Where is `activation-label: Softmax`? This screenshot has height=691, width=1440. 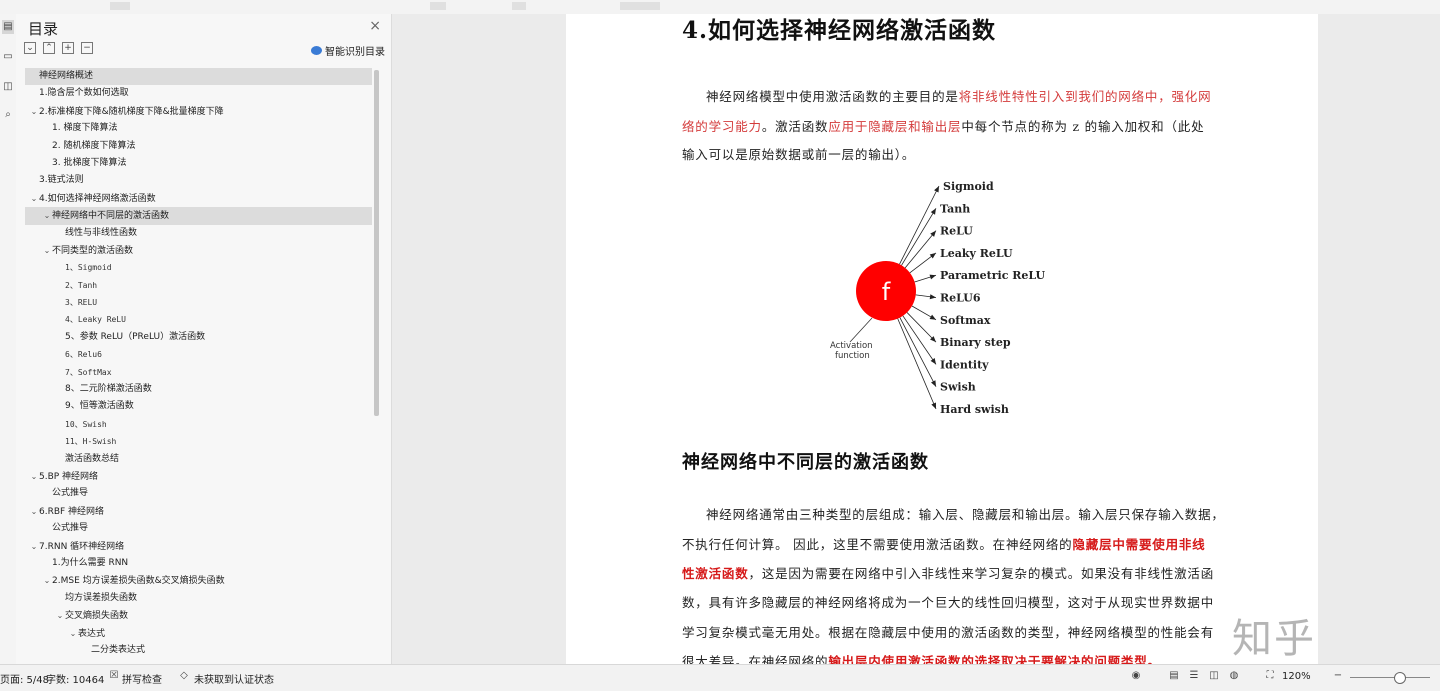
activation-label: Softmax is located at coordinates (965, 320).